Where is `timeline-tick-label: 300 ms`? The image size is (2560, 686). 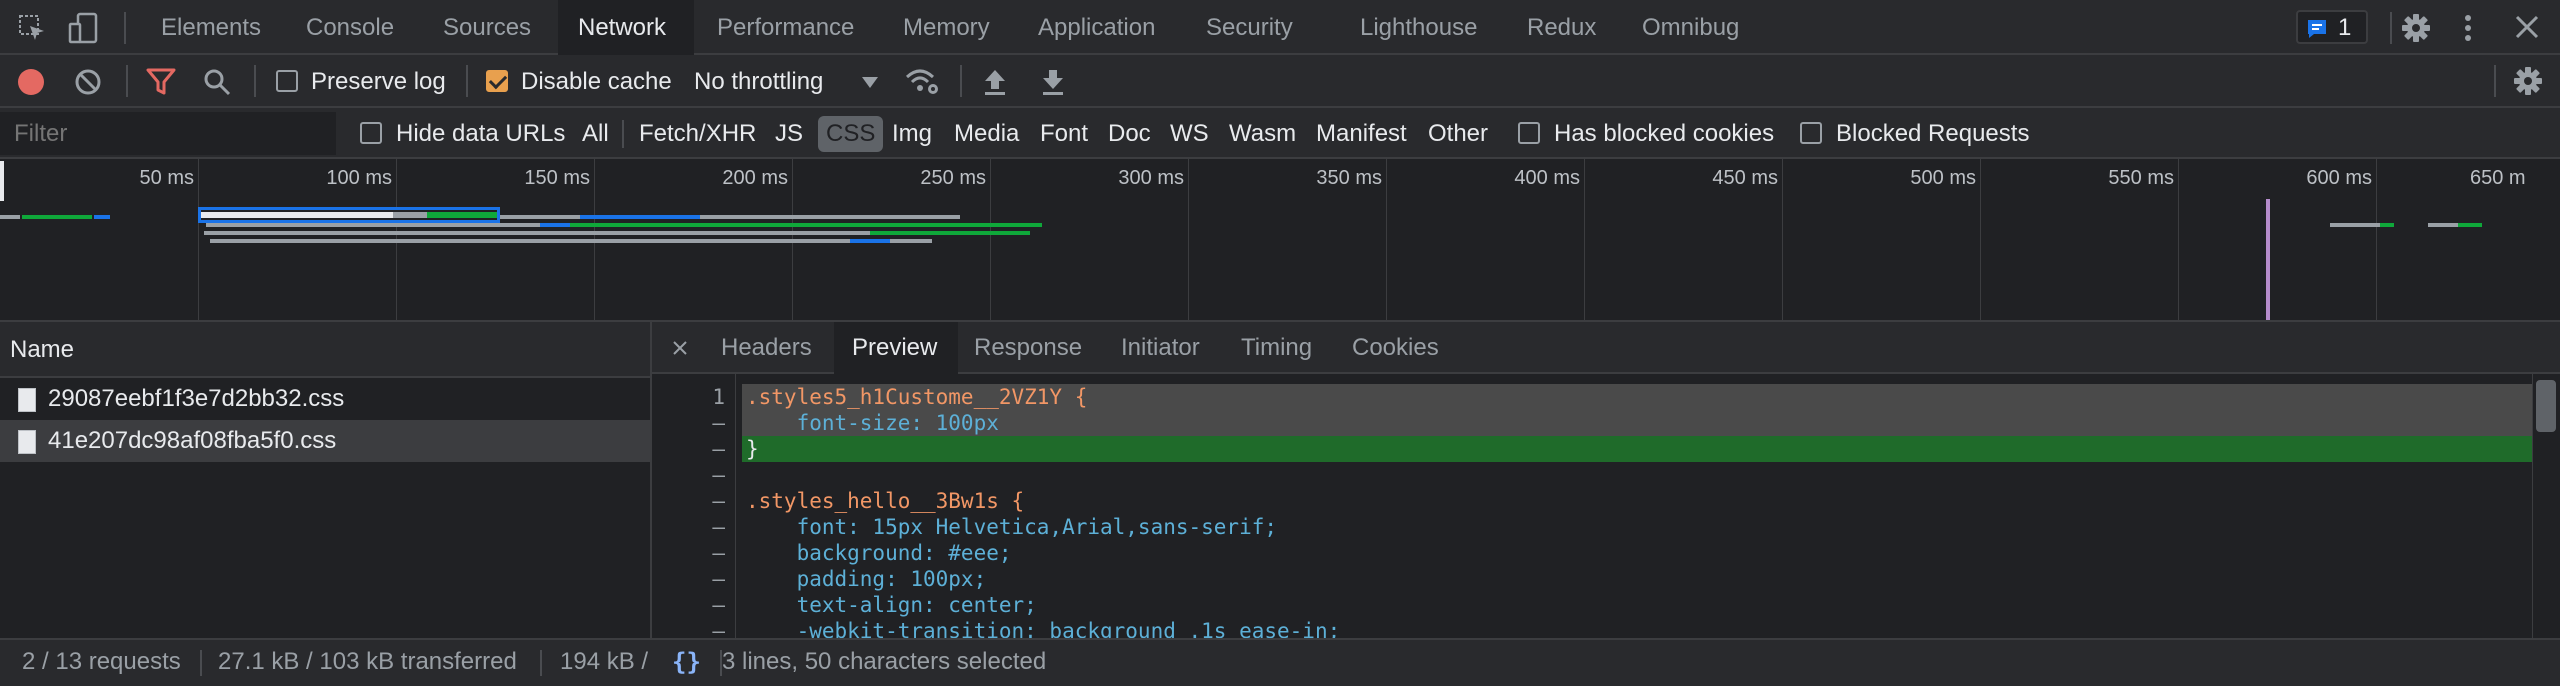 timeline-tick-label: 300 ms is located at coordinates (1151, 178).